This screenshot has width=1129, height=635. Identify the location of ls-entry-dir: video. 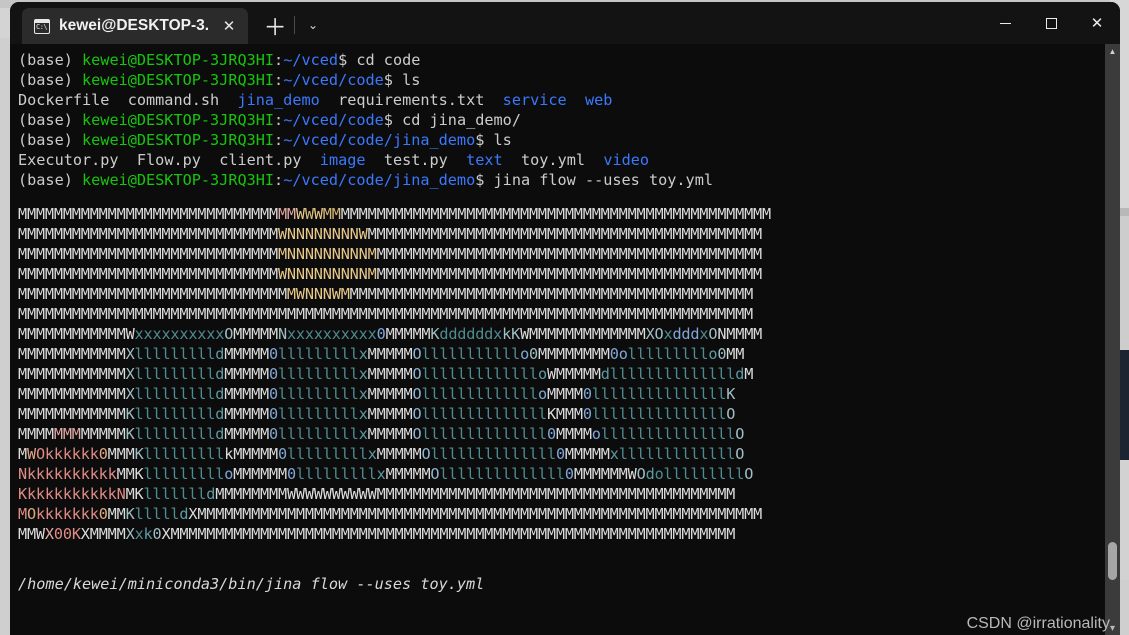
(626, 160).